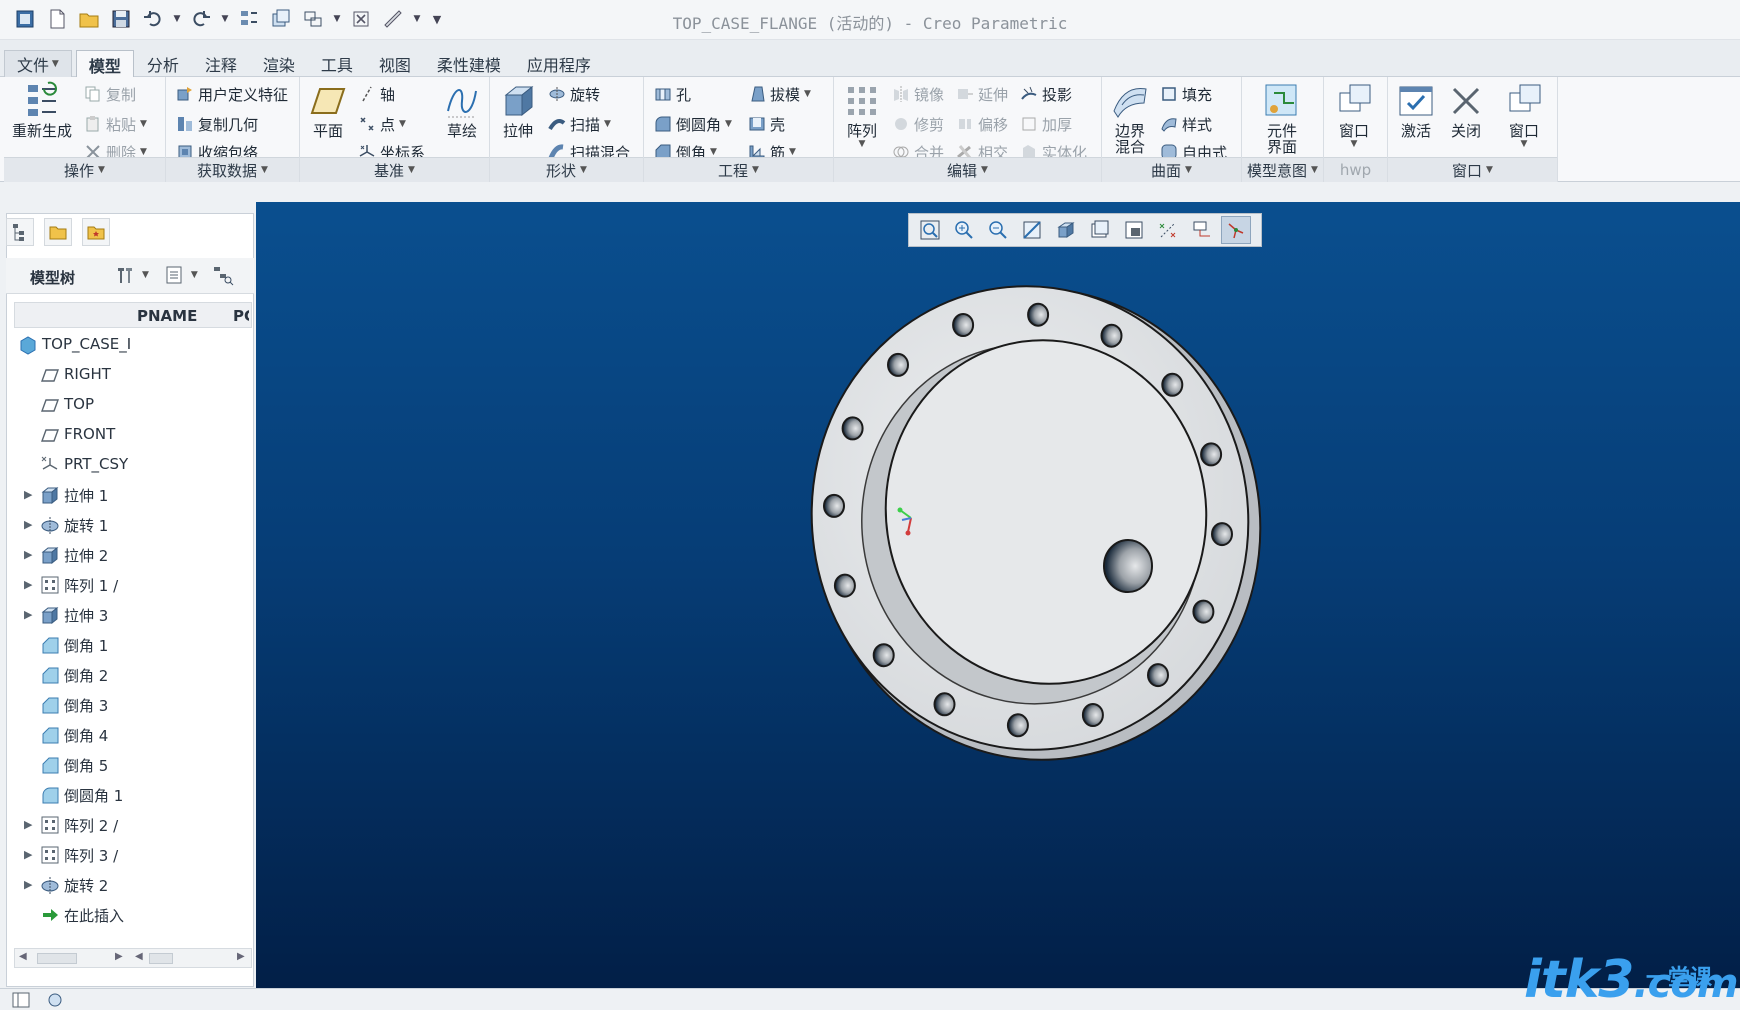  I want to click on tree-item: ▶ 阵列 2 /, so click(133, 825).